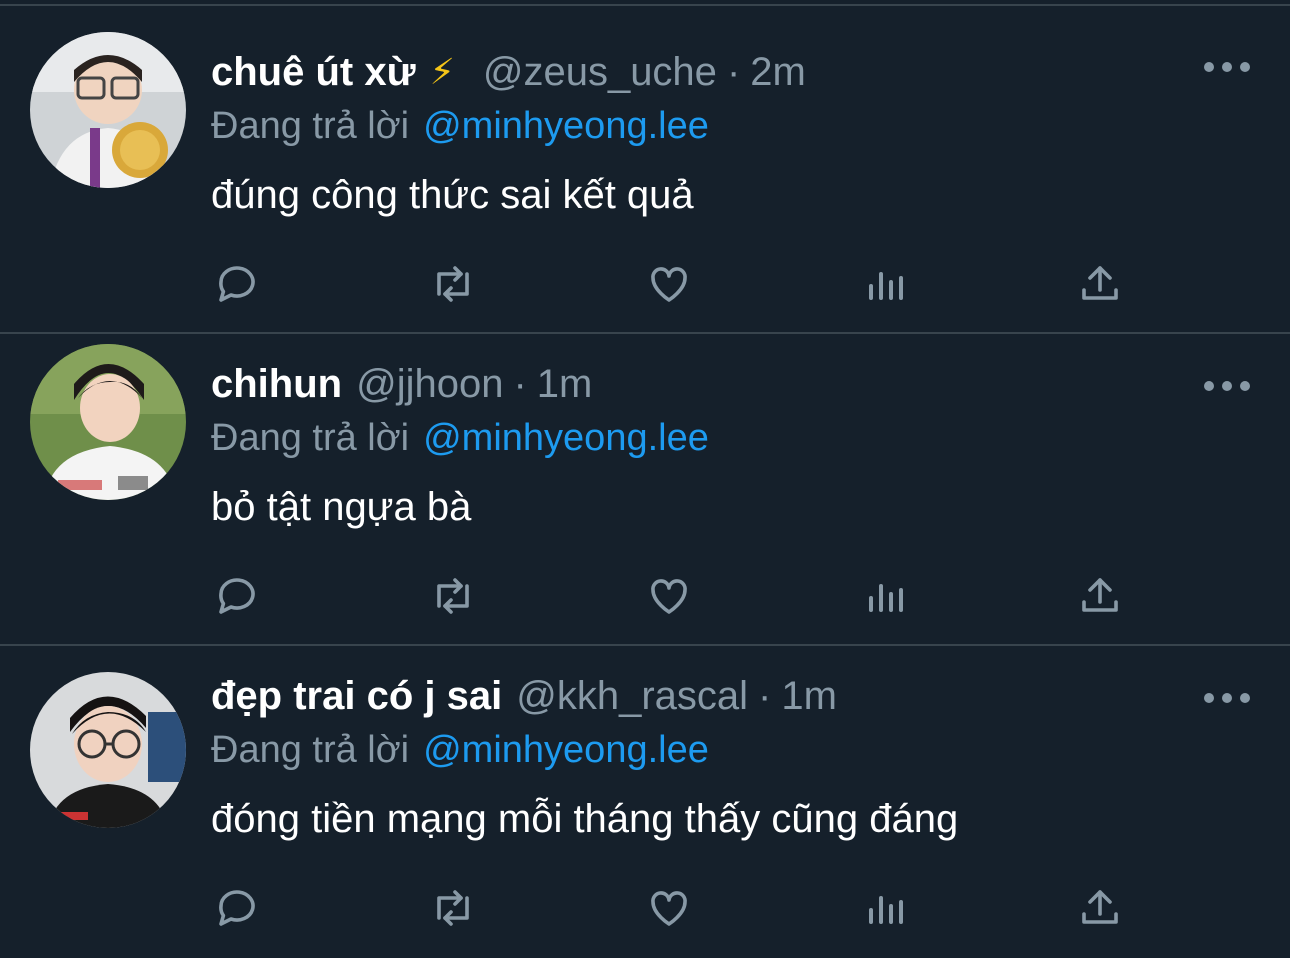 This screenshot has width=1290, height=958. Describe the element at coordinates (276, 384) in the screenshot. I see `display-name: chihun` at that location.